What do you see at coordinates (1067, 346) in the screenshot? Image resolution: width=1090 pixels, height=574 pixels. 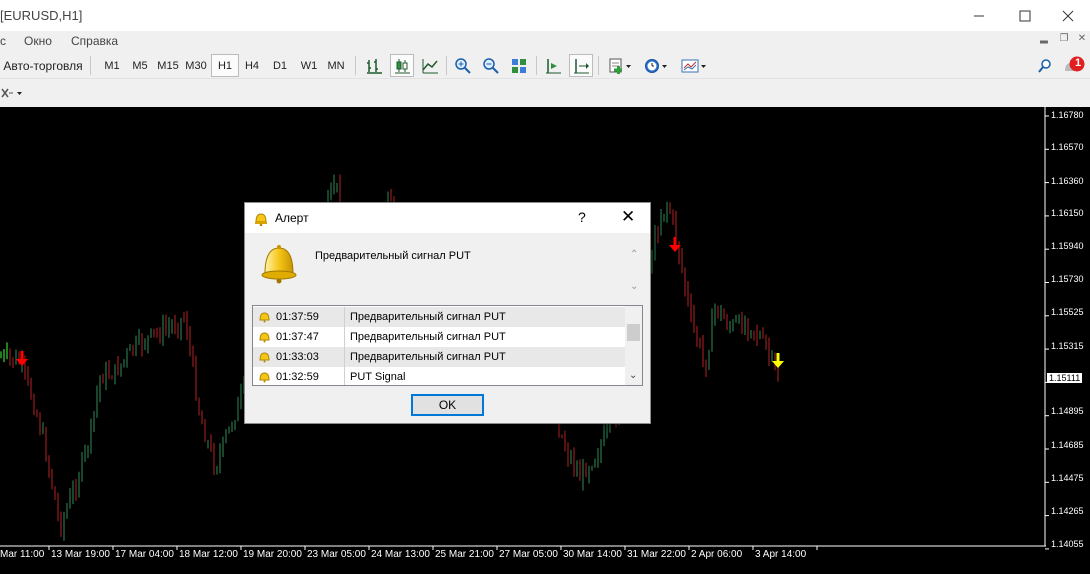 I see `price-label: 1.15315` at bounding box center [1067, 346].